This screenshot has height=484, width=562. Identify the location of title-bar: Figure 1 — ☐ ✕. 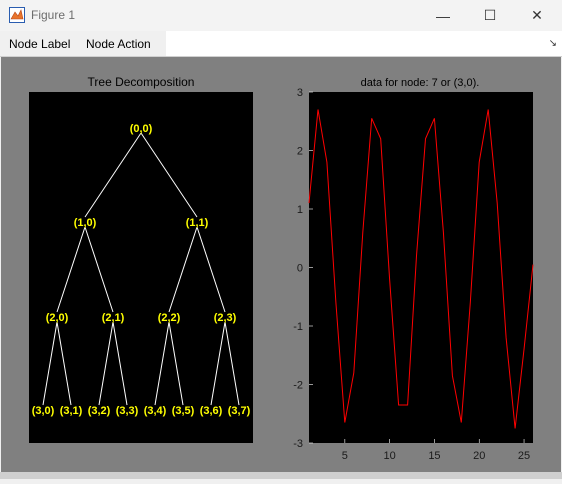
(281, 15).